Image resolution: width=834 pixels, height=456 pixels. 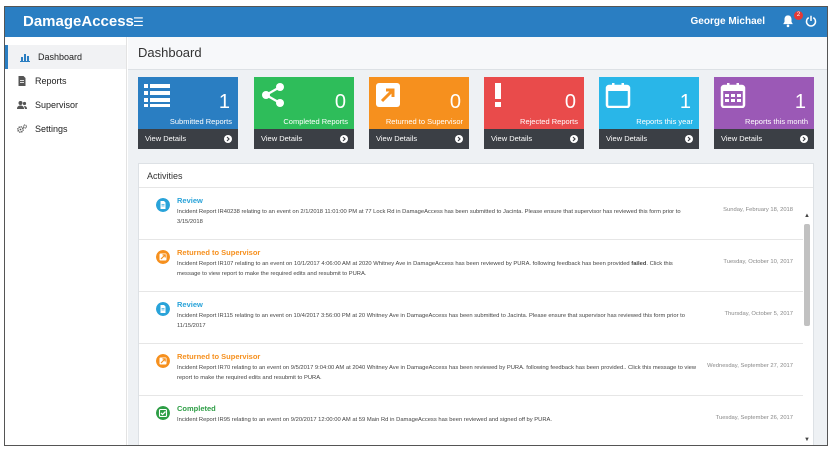 What do you see at coordinates (534, 103) in the screenshot?
I see `card-top: 0 Rejected Reports` at bounding box center [534, 103].